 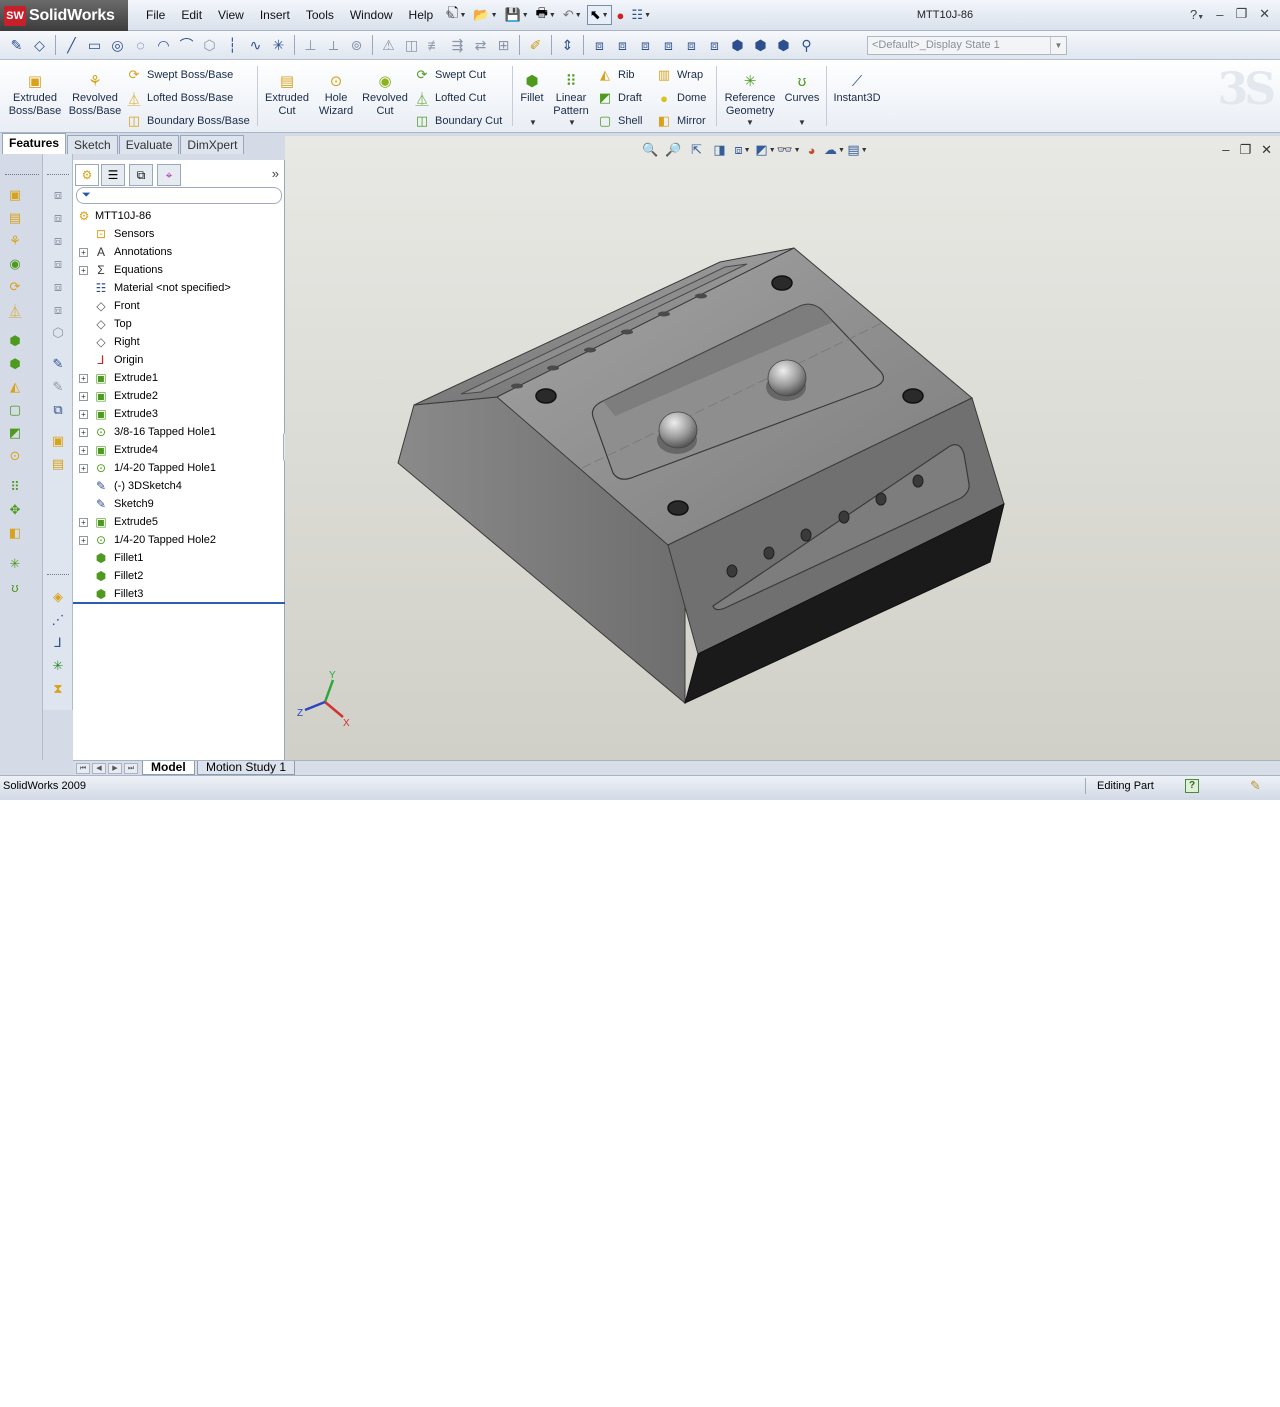 What do you see at coordinates (92, 144) in the screenshot?
I see `tab-sketch: Sketch` at bounding box center [92, 144].